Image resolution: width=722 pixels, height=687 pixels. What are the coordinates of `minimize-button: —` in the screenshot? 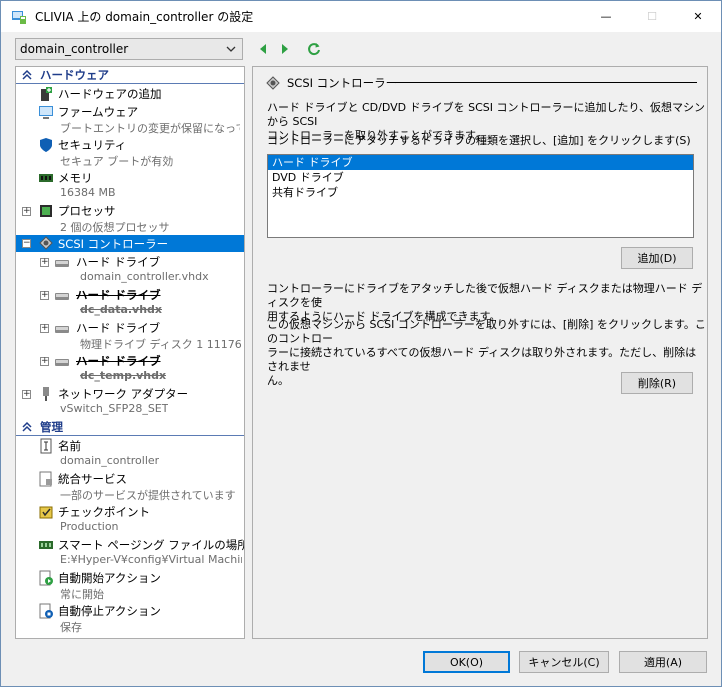 It's located at (606, 16).